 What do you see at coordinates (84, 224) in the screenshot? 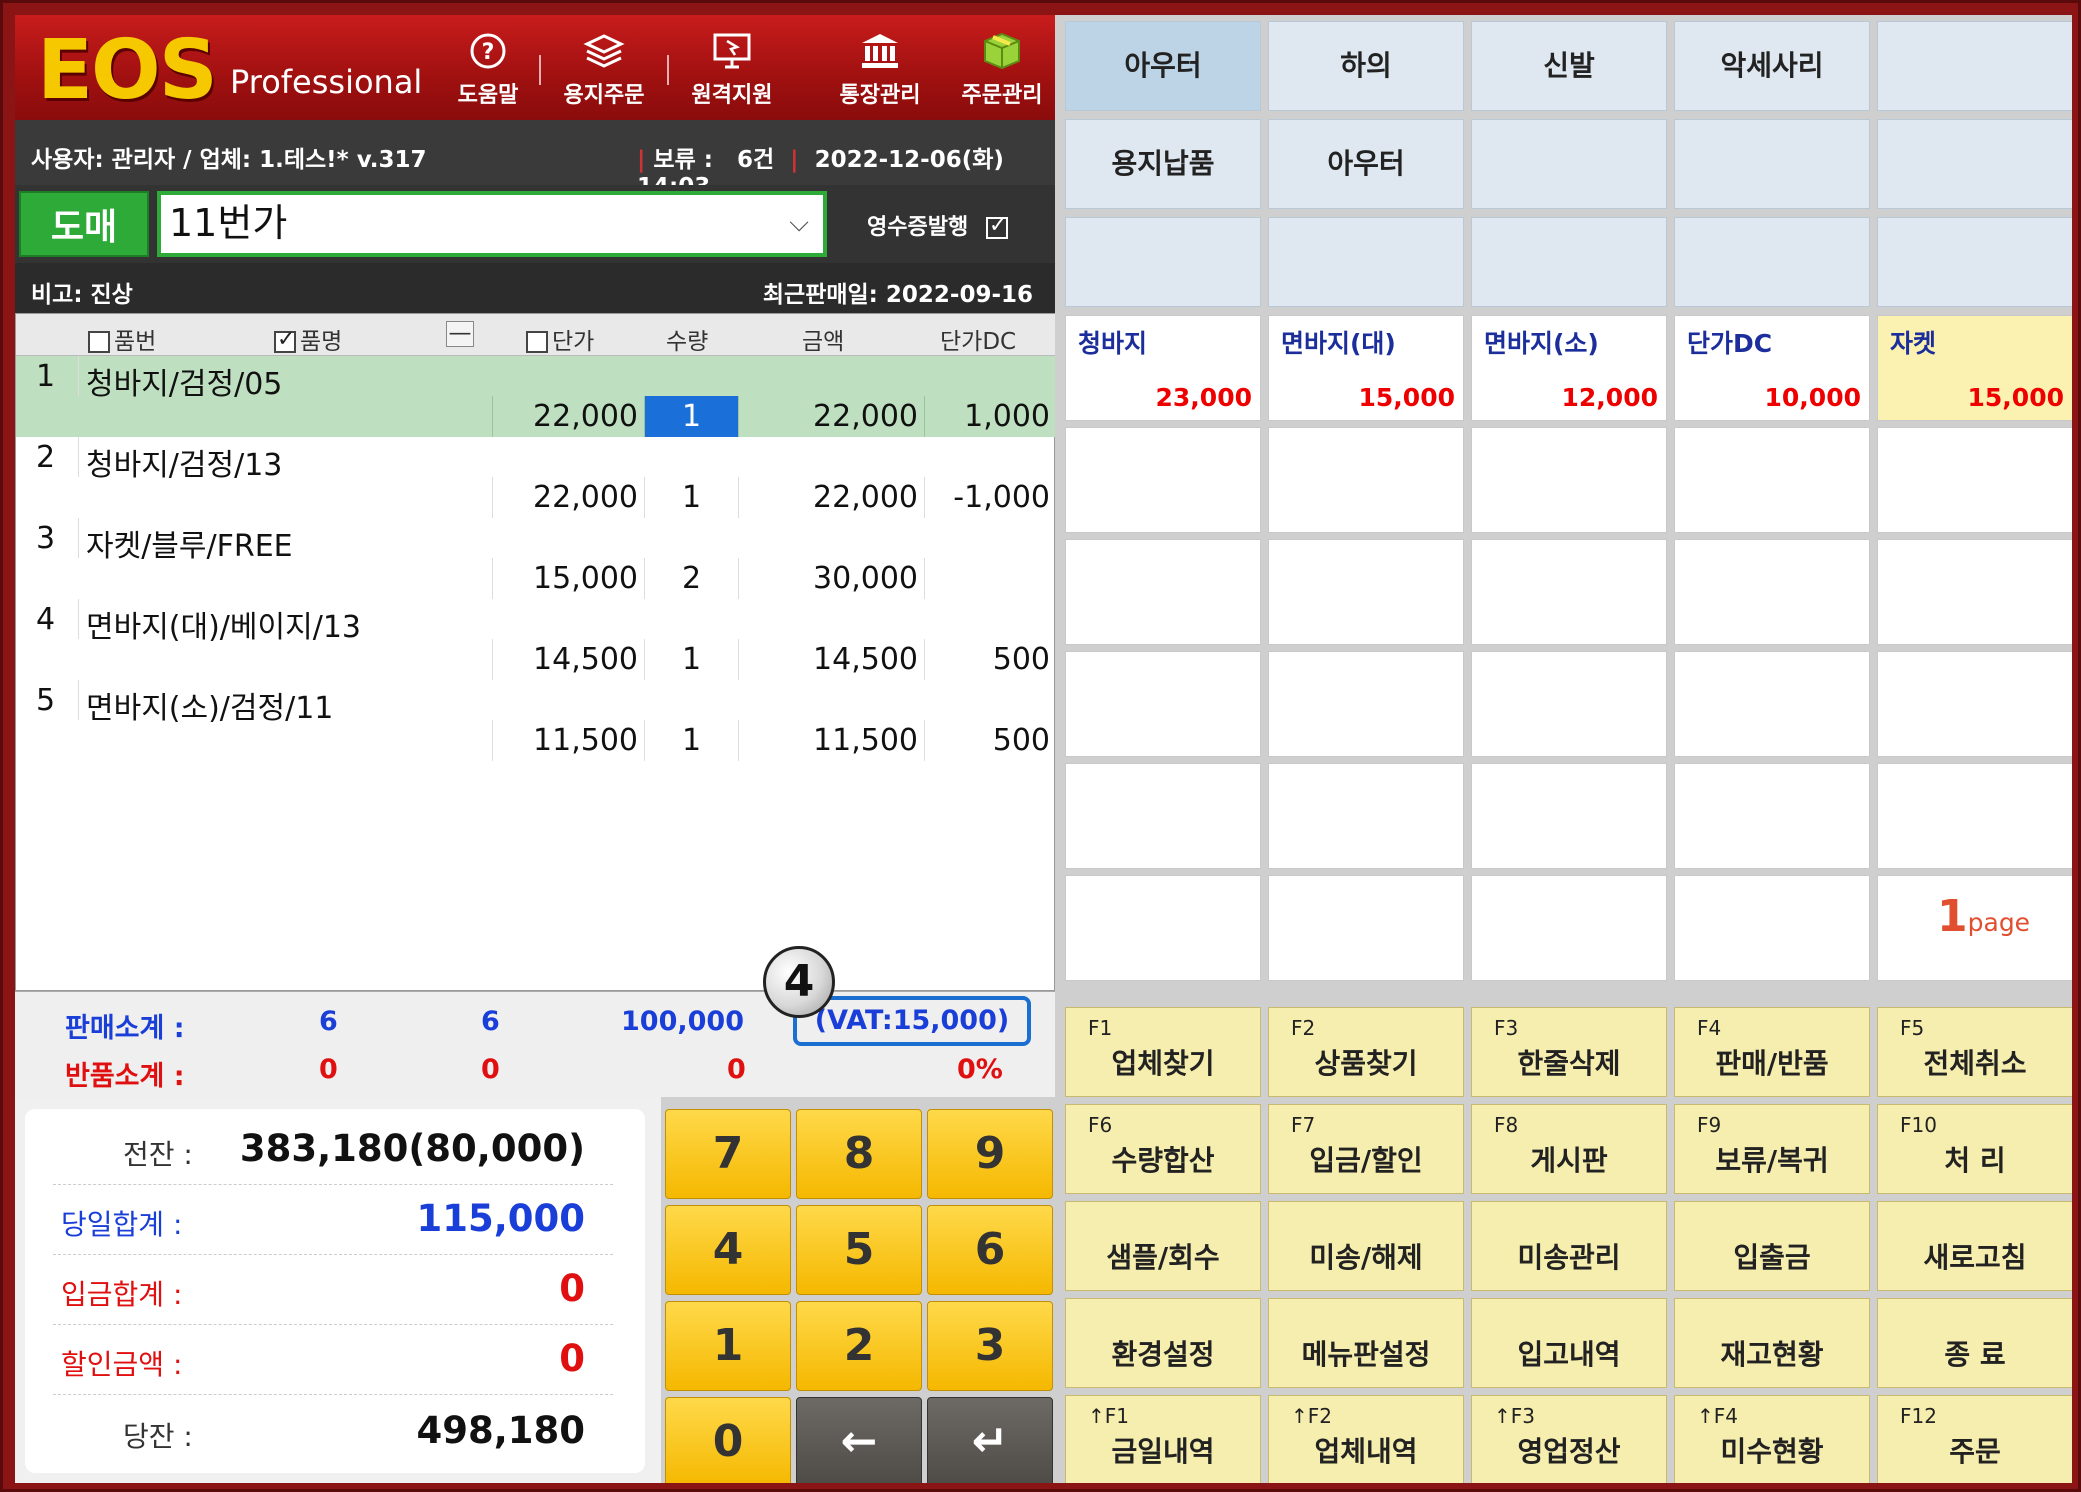
I see `sale-mode-button: 도매` at bounding box center [84, 224].